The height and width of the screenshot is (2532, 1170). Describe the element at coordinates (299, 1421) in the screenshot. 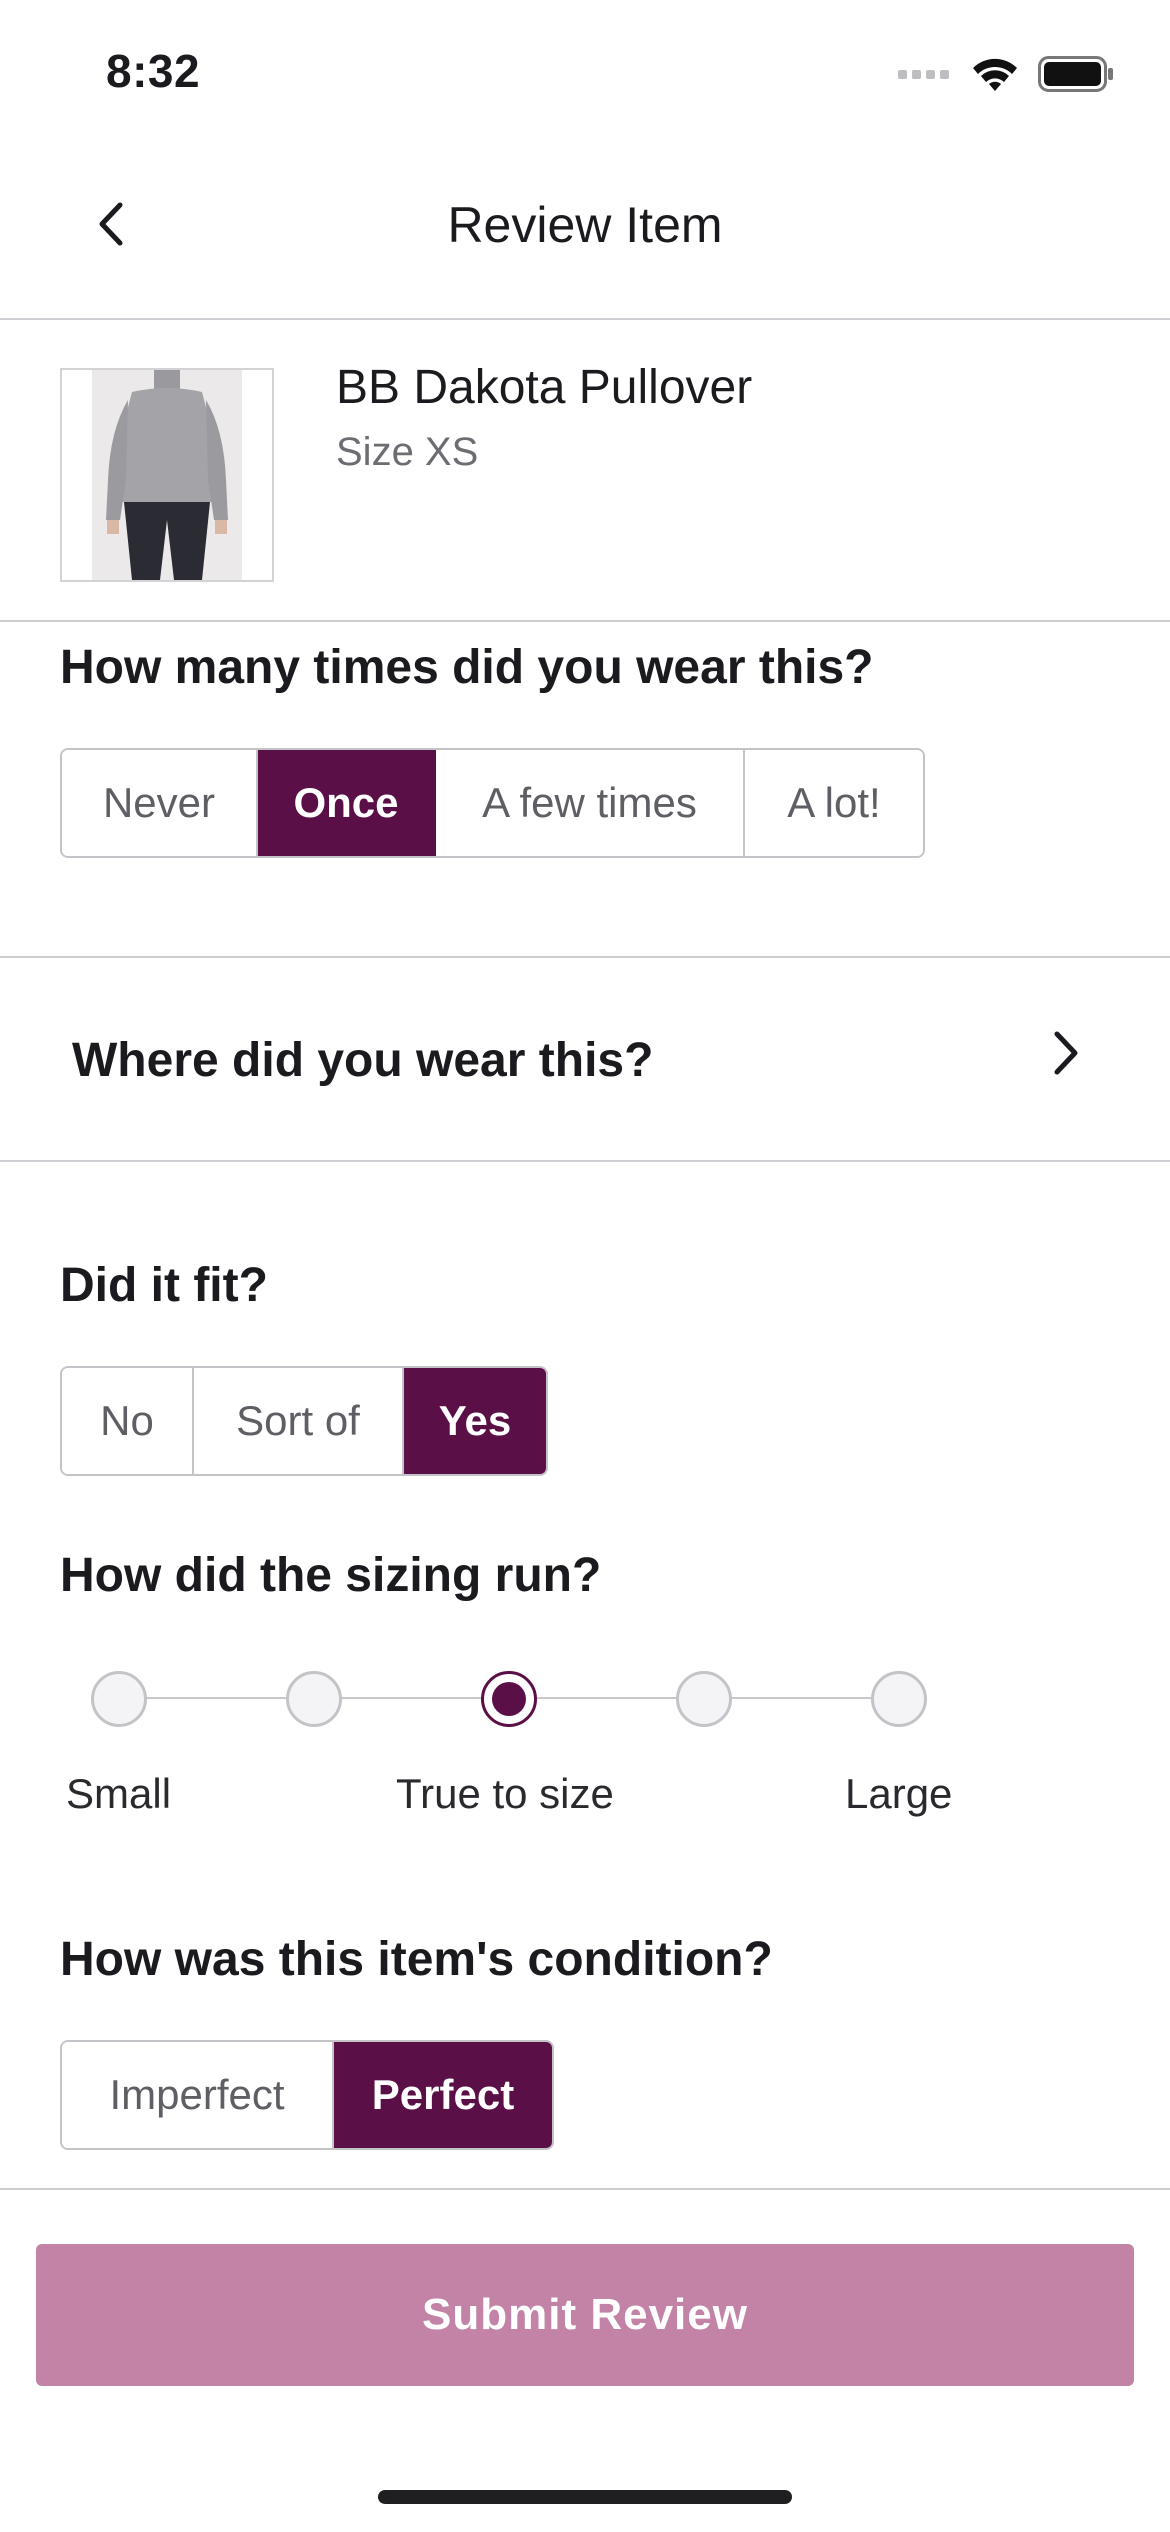

I see `option-sort-of: Sort of` at that location.